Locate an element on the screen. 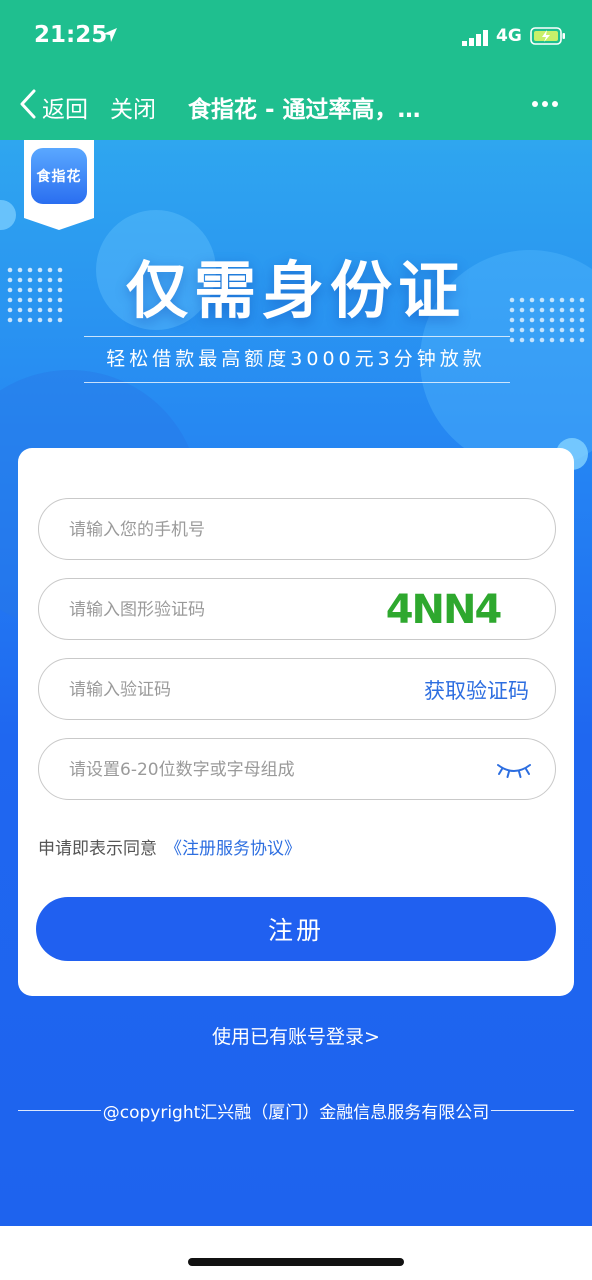 Image resolution: width=592 pixels, height=1280 pixels. app-logo: 食指花 is located at coordinates (59, 176).